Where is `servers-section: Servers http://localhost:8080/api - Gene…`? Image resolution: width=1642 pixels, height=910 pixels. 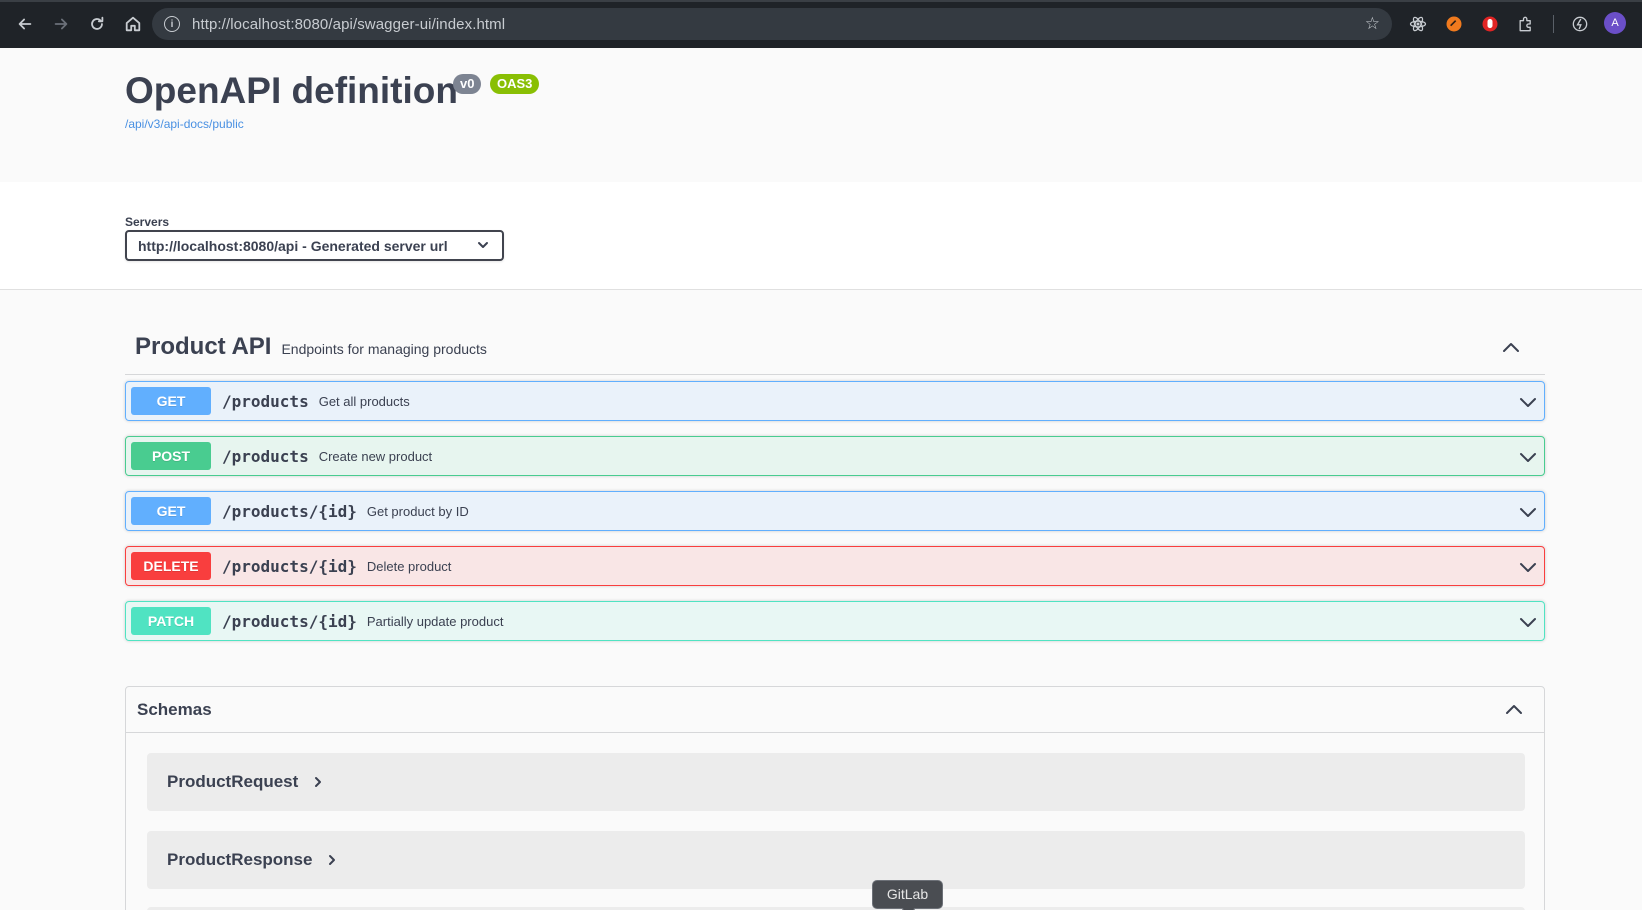 servers-section: Servers http://localhost:8080/api - Gene… is located at coordinates (821, 236).